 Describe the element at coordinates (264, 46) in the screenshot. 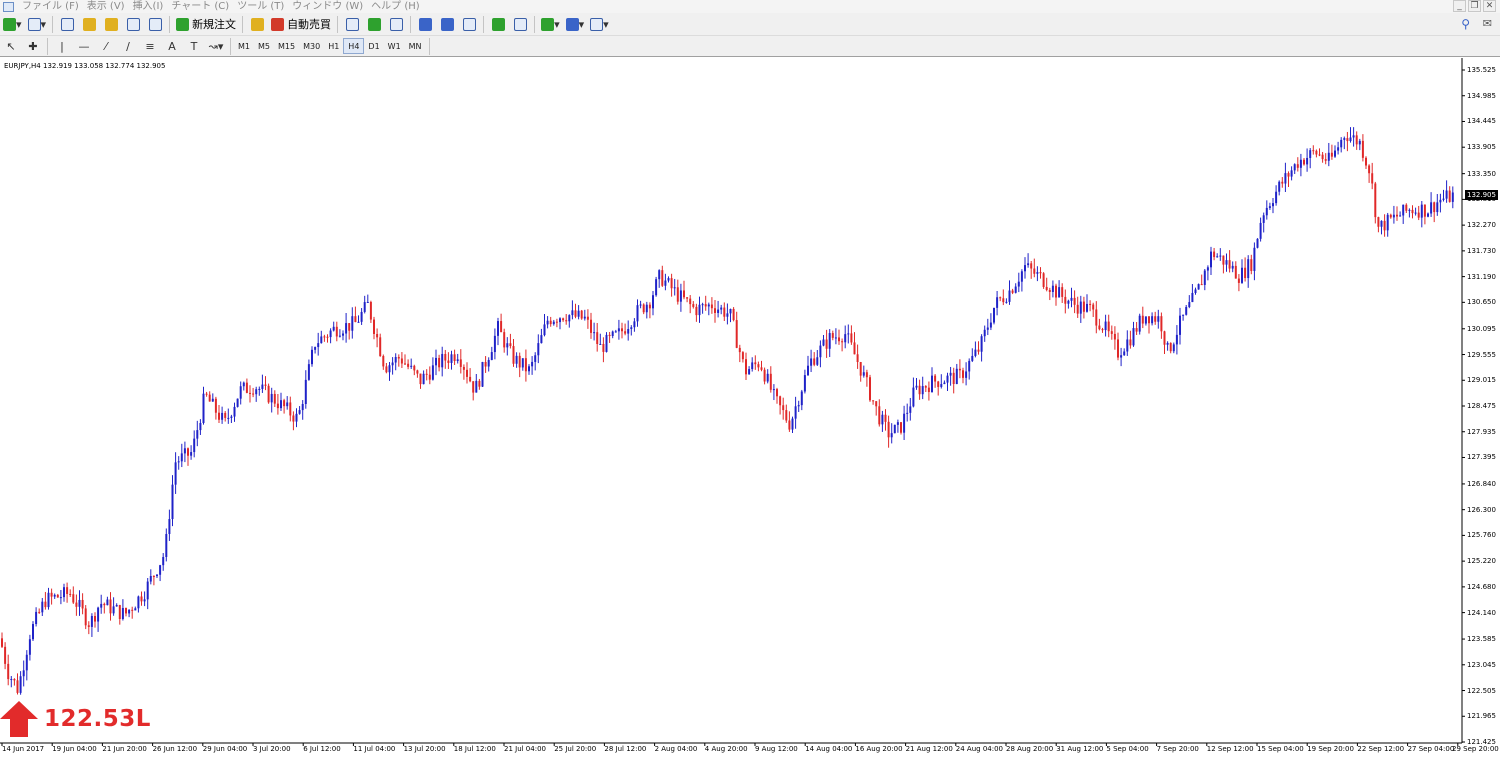

I see `timeframe-m5: M5` at that location.